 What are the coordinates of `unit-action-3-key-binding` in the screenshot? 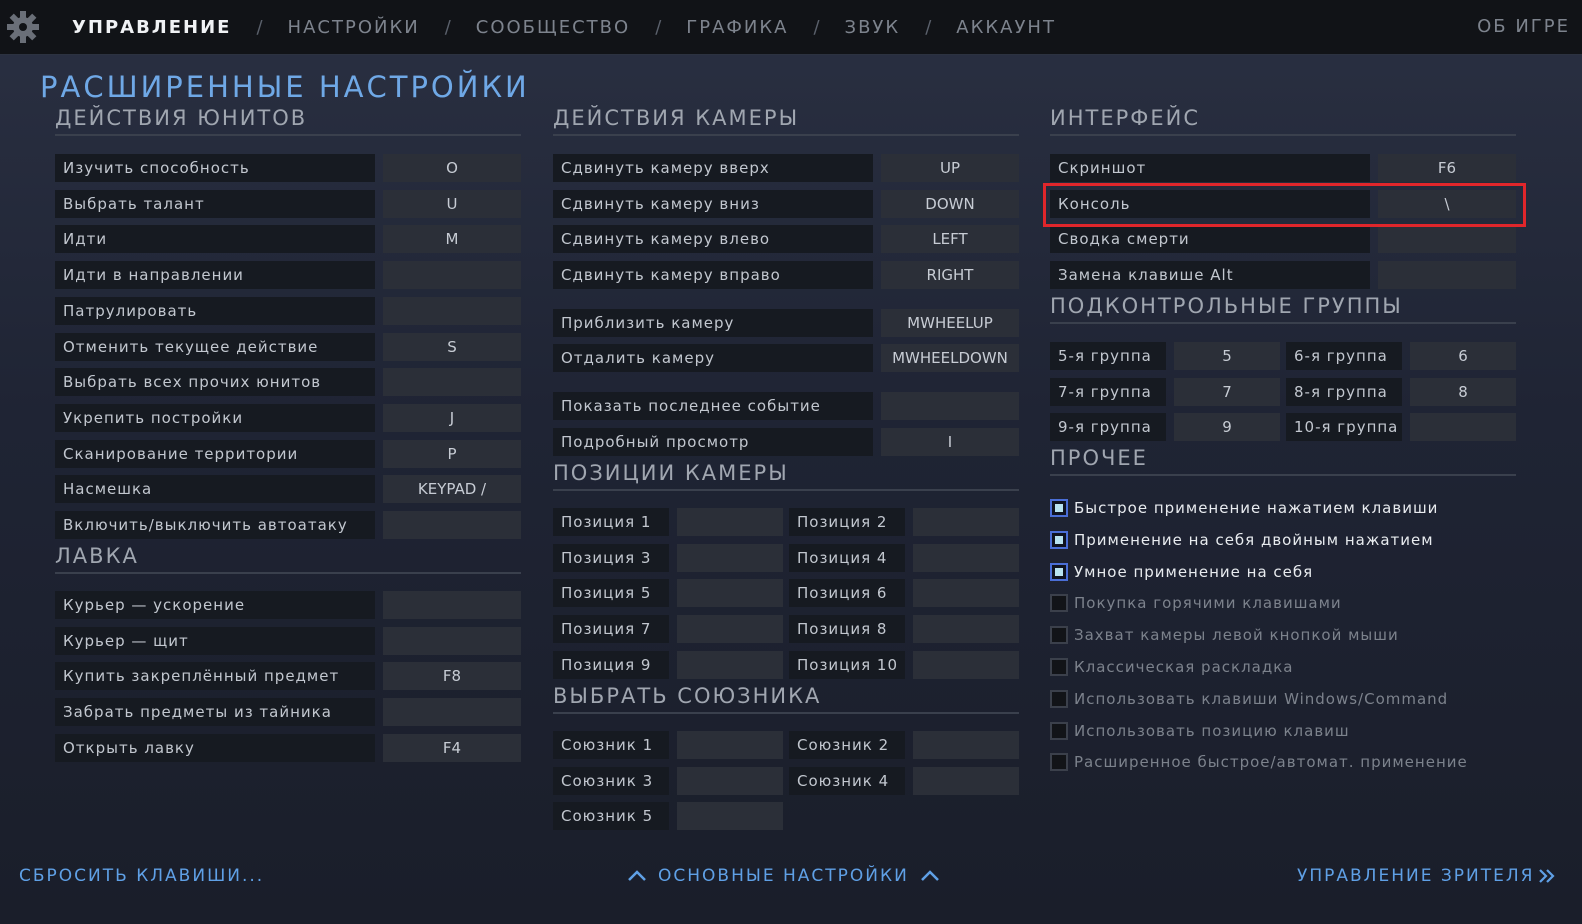 It's located at (452, 275).